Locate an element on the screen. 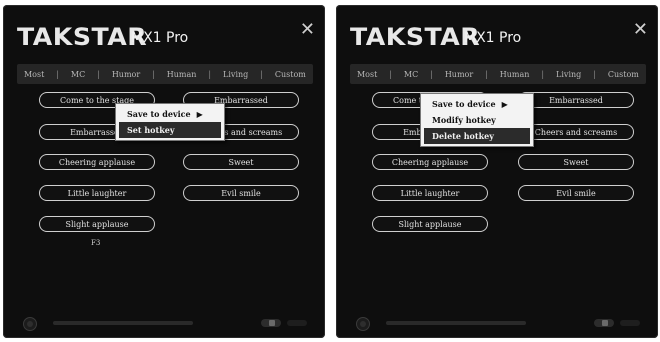 The height and width of the screenshot is (342, 660). hotkey-label: F3 is located at coordinates (96, 243).